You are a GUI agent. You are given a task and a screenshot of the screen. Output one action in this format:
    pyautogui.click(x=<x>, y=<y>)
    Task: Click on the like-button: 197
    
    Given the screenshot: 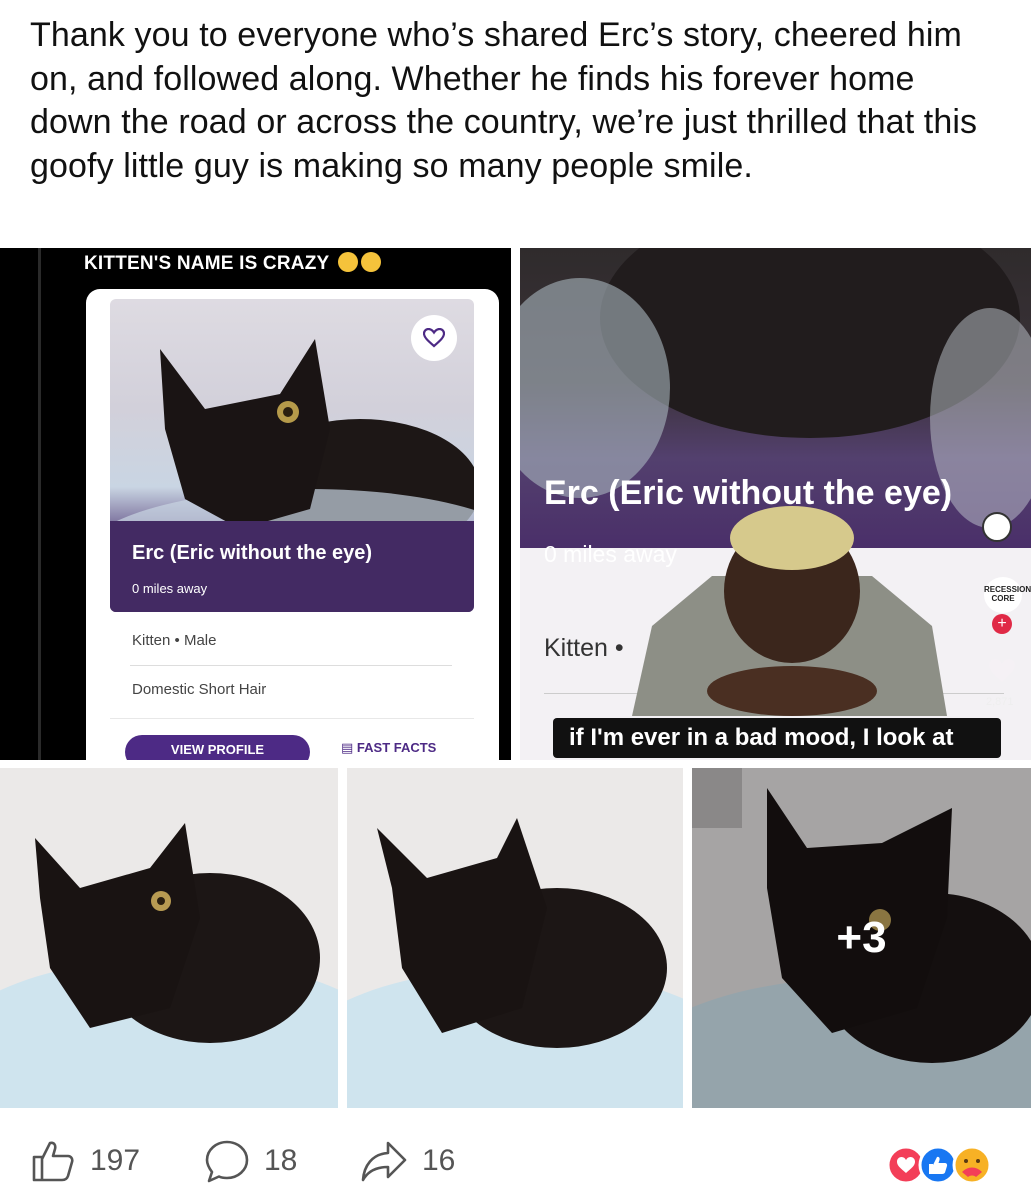 What is the action you would take?
    pyautogui.click(x=85, y=1161)
    